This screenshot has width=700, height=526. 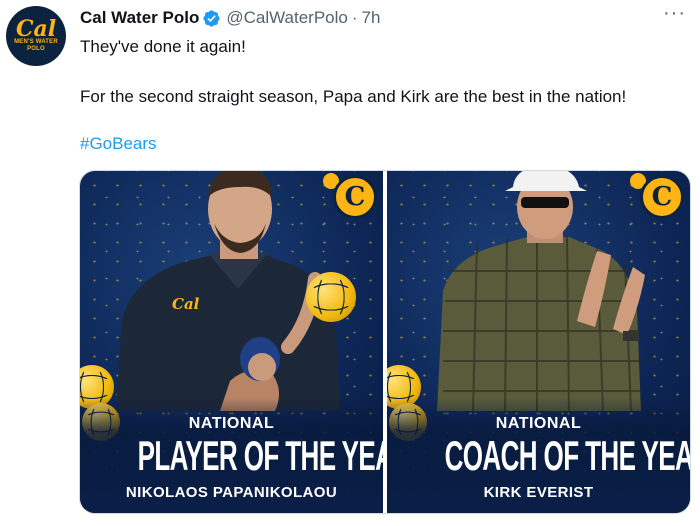 What do you see at coordinates (538, 492) in the screenshot?
I see `award-recipient-name: KIRK EVERIST` at bounding box center [538, 492].